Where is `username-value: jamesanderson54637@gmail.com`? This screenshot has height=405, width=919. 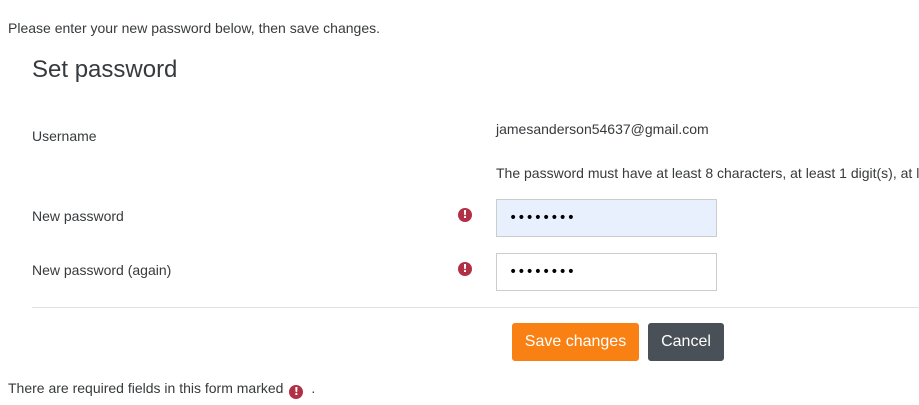
username-value: jamesanderson54637@gmail.com is located at coordinates (602, 129).